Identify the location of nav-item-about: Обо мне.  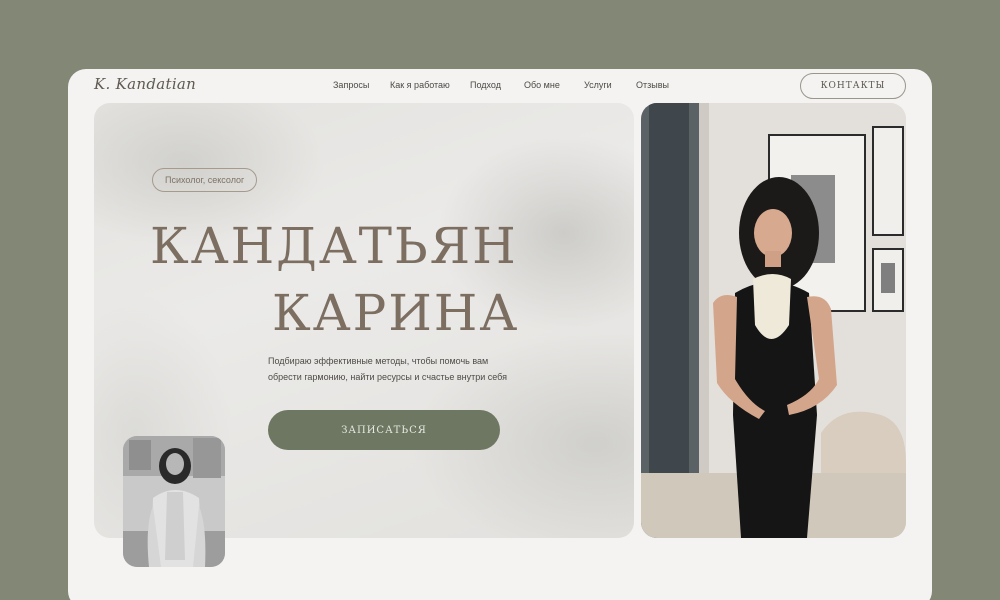
(542, 85).